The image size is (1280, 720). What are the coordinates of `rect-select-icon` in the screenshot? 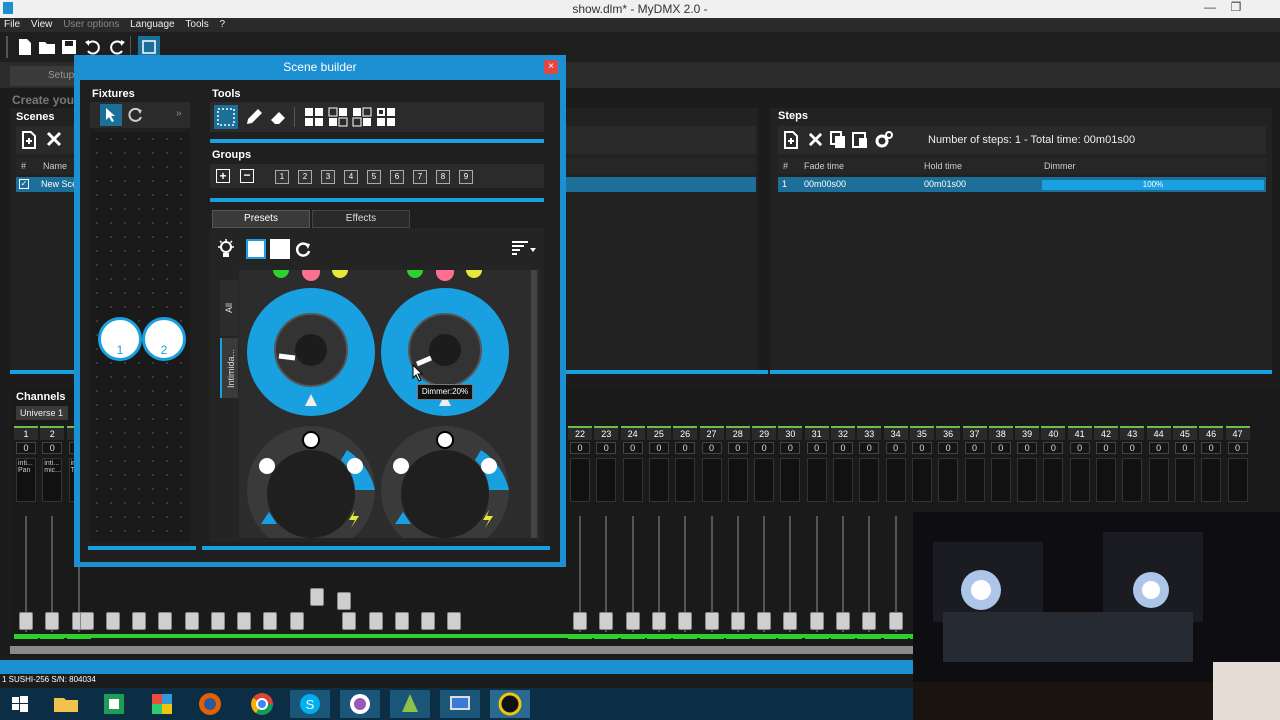 It's located at (226, 117).